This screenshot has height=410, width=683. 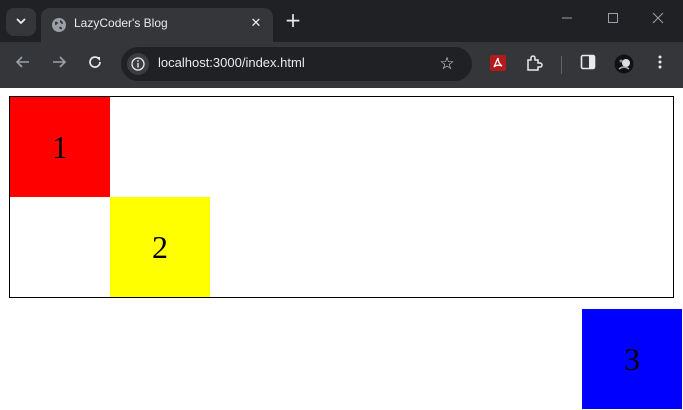 What do you see at coordinates (561, 65) in the screenshot?
I see `toolbar-divider` at bounding box center [561, 65].